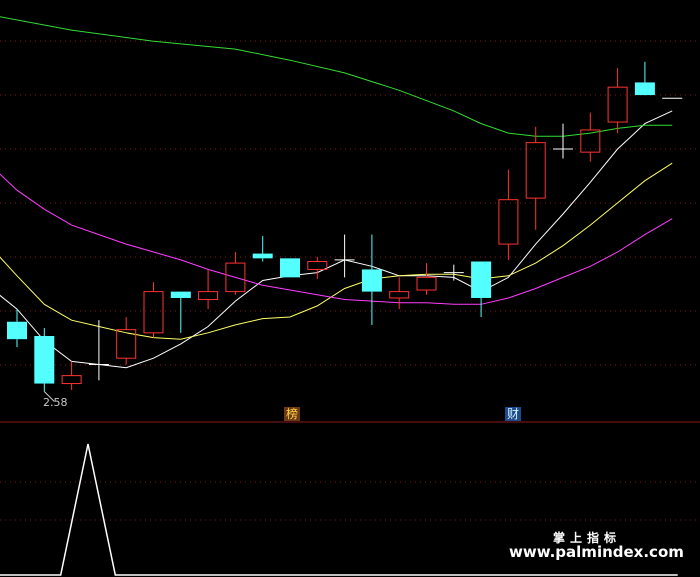 This screenshot has height=577, width=700. I want to click on watermark-url: www.palmindex.com, so click(596, 552).